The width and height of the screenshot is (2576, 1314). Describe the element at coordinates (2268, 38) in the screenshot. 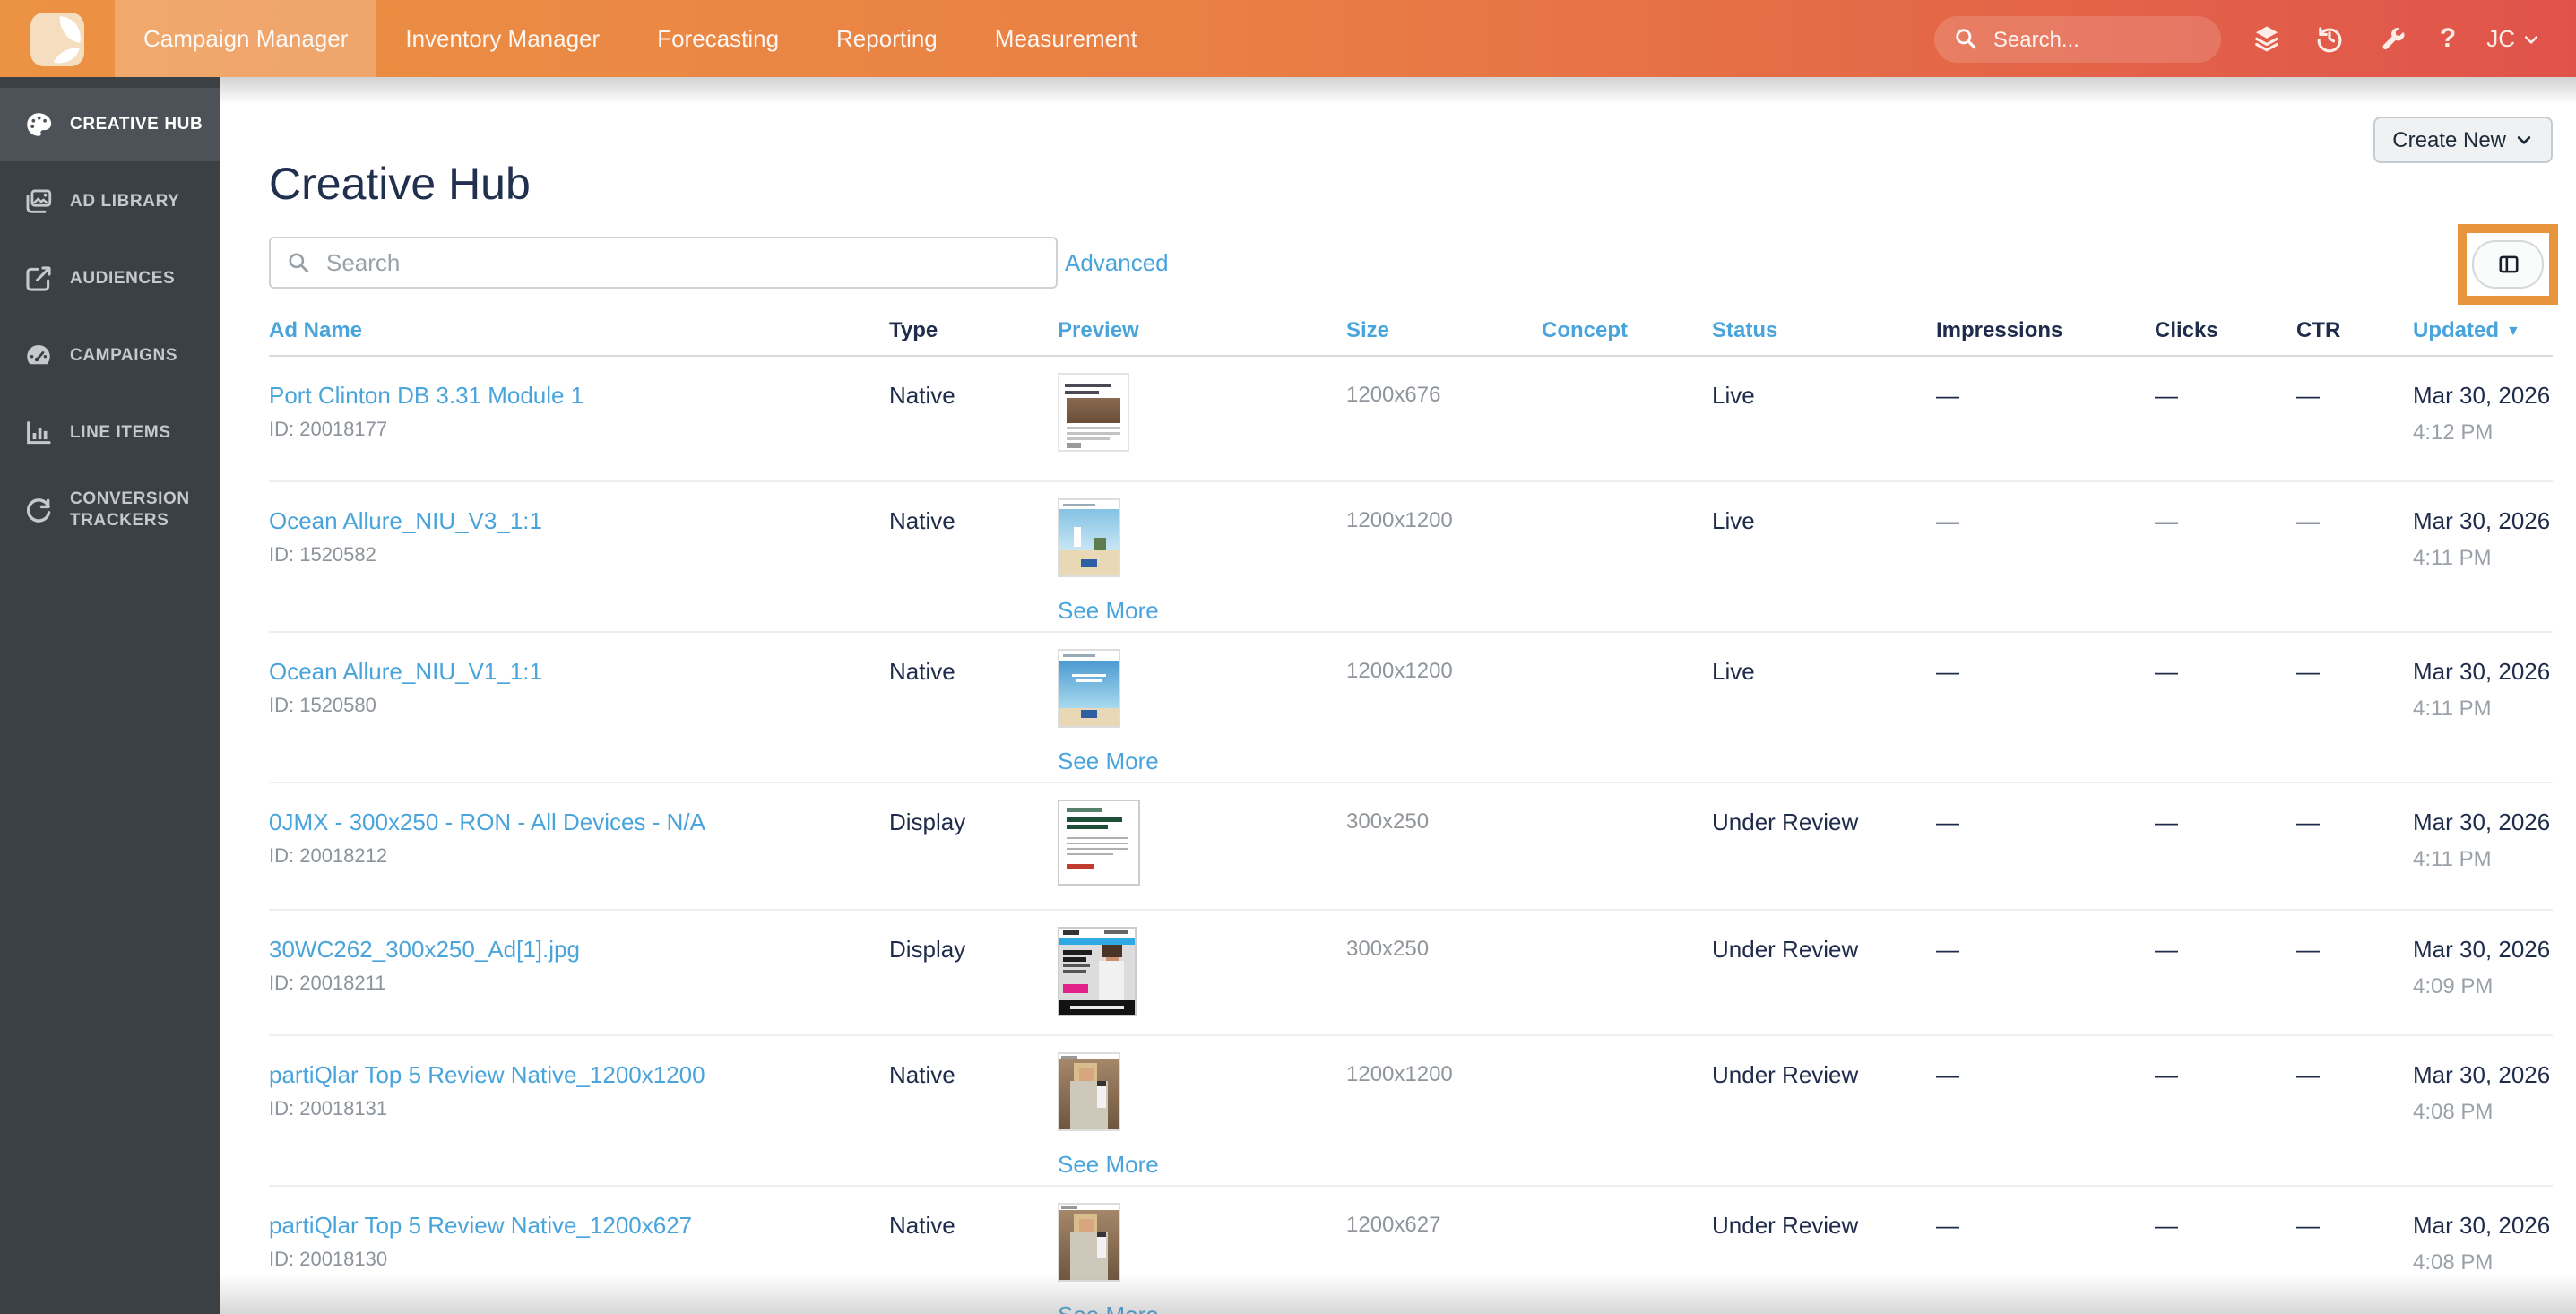

I see `layers-icon` at that location.